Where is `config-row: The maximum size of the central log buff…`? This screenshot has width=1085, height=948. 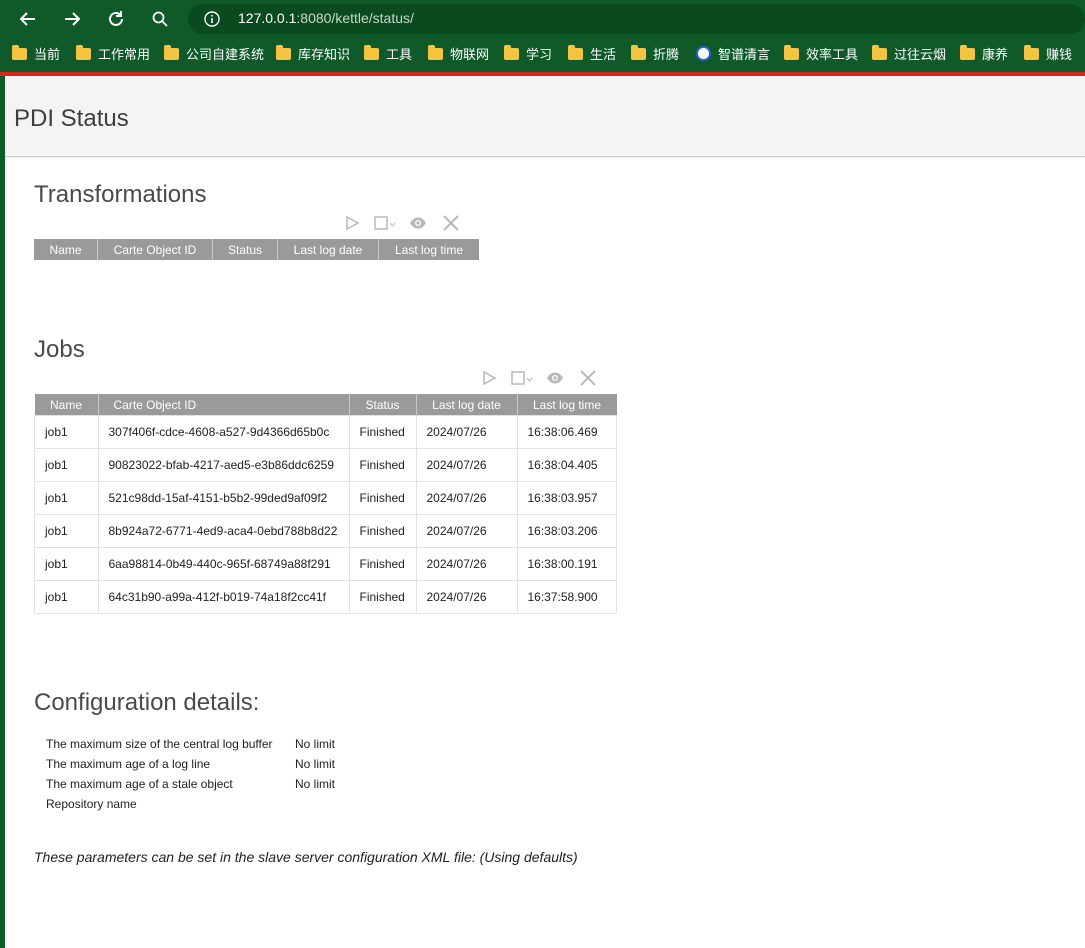 config-row: The maximum size of the central log buff… is located at coordinates (190, 744).